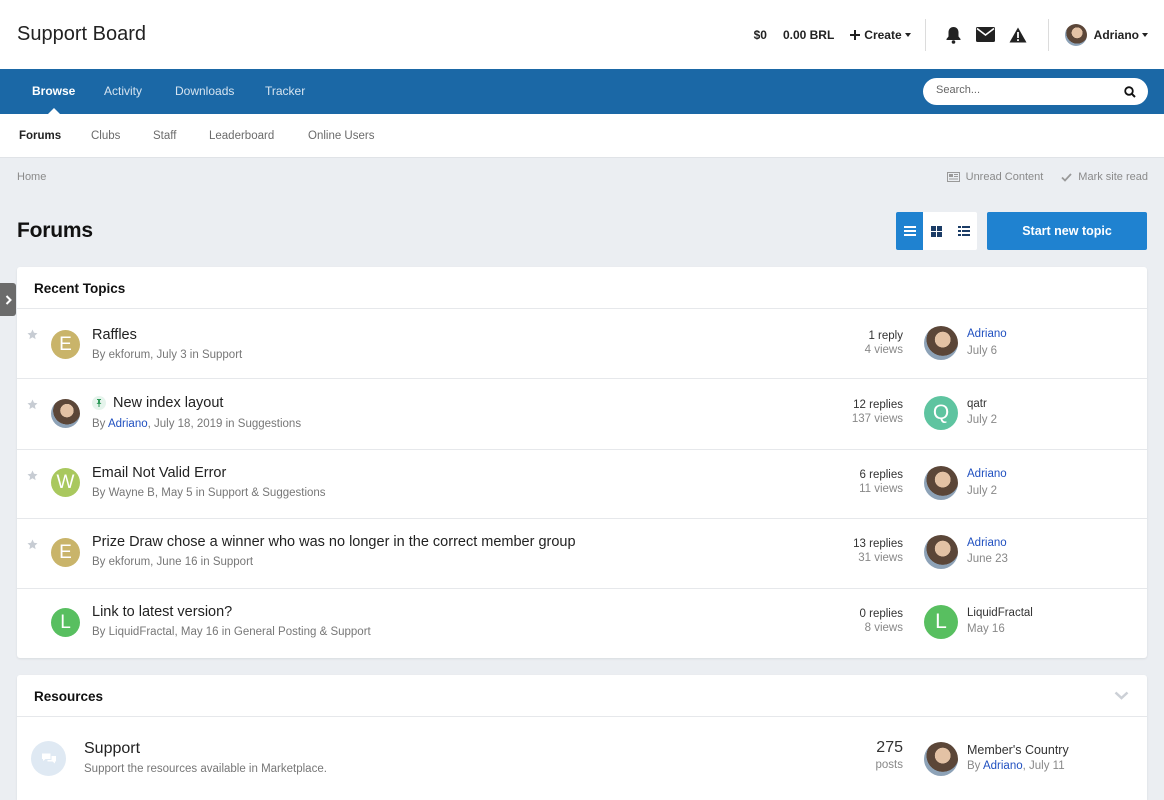 Image resolution: width=1164 pixels, height=800 pixels. I want to click on last-post-date: June 23, so click(987, 559).